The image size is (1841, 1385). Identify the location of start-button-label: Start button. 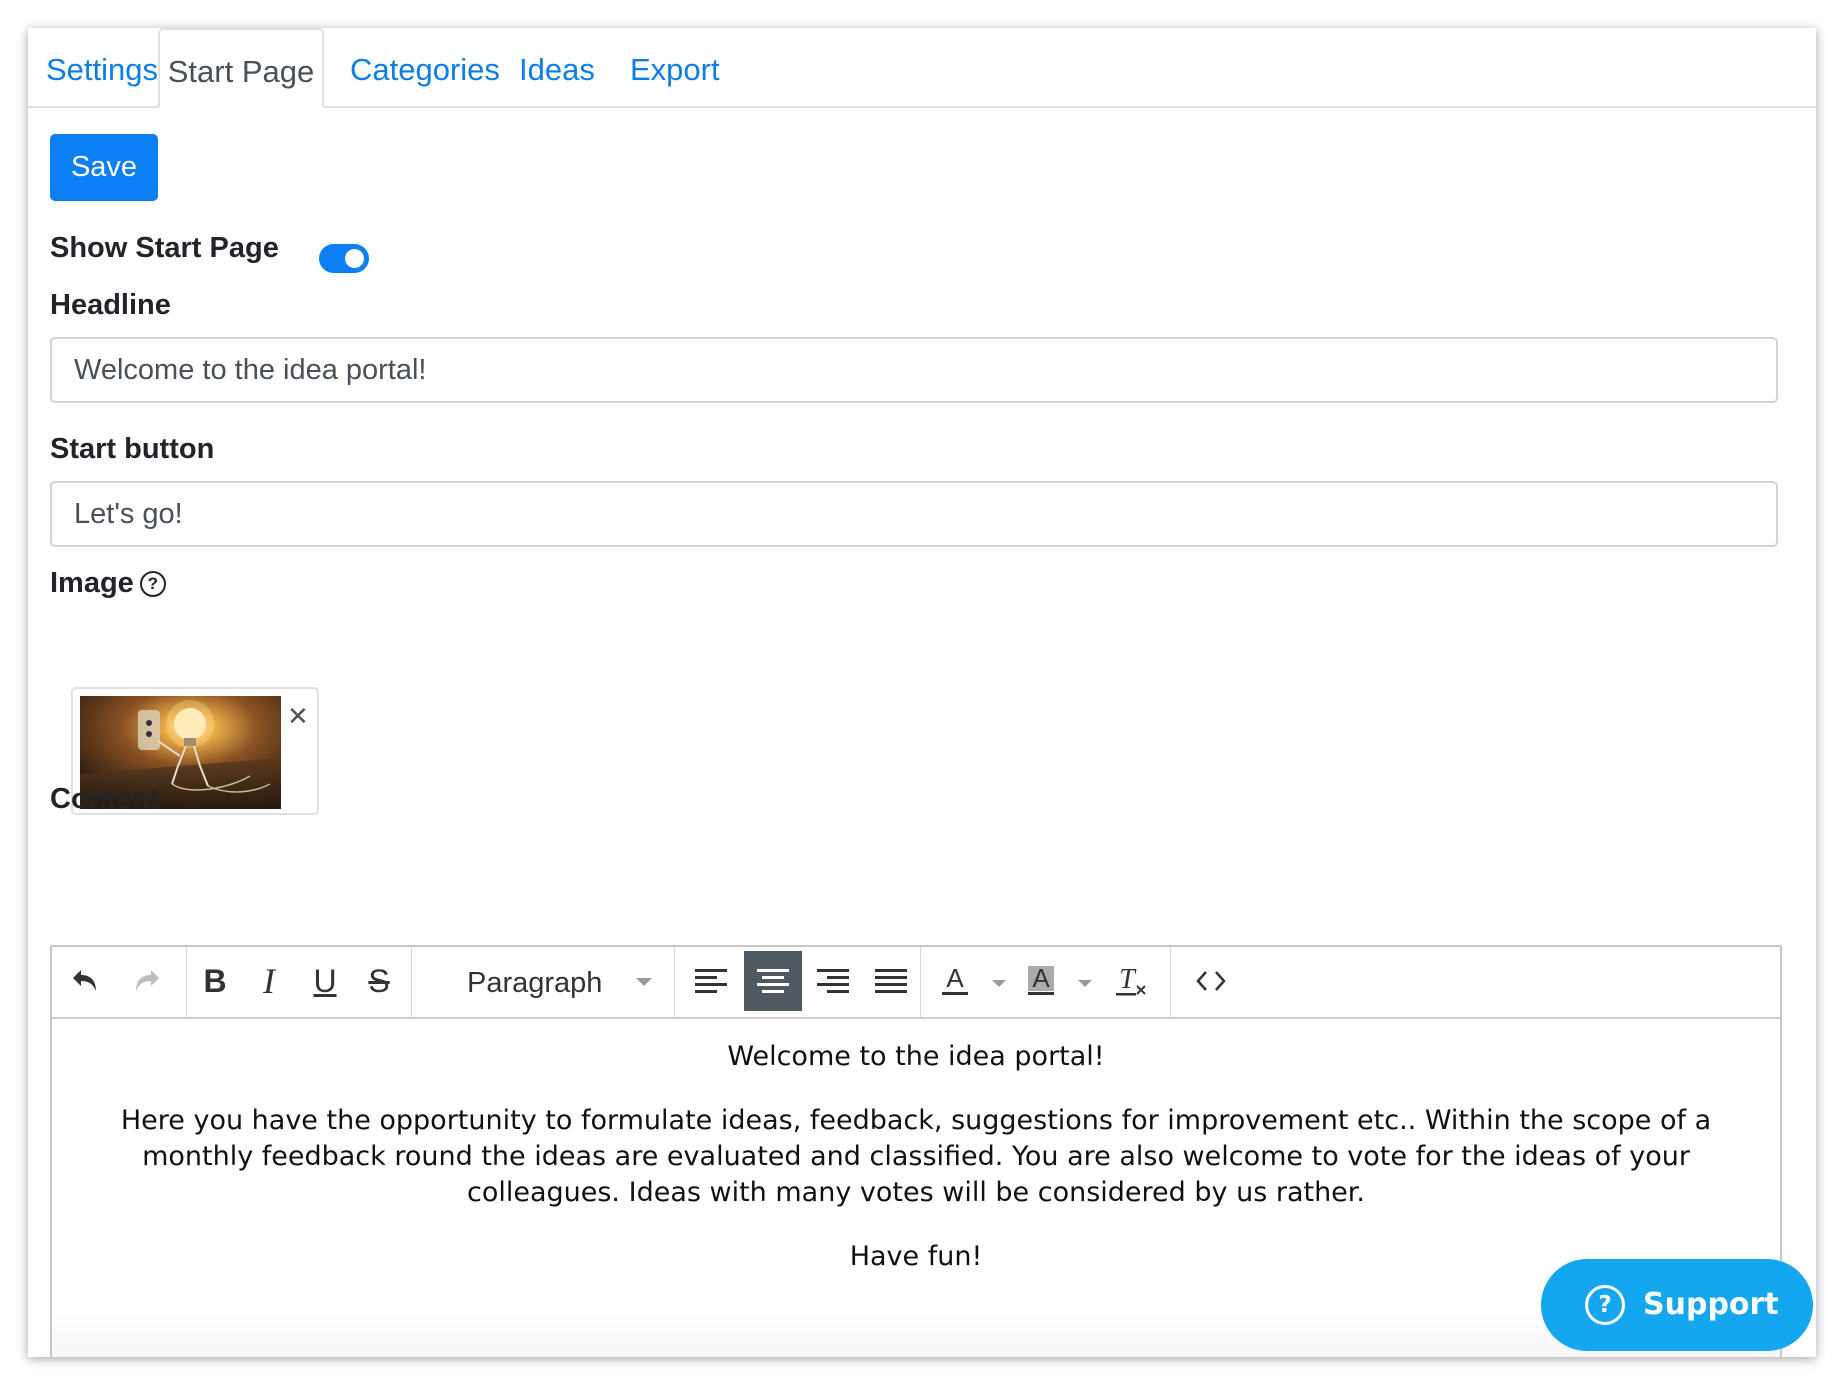
(132, 449).